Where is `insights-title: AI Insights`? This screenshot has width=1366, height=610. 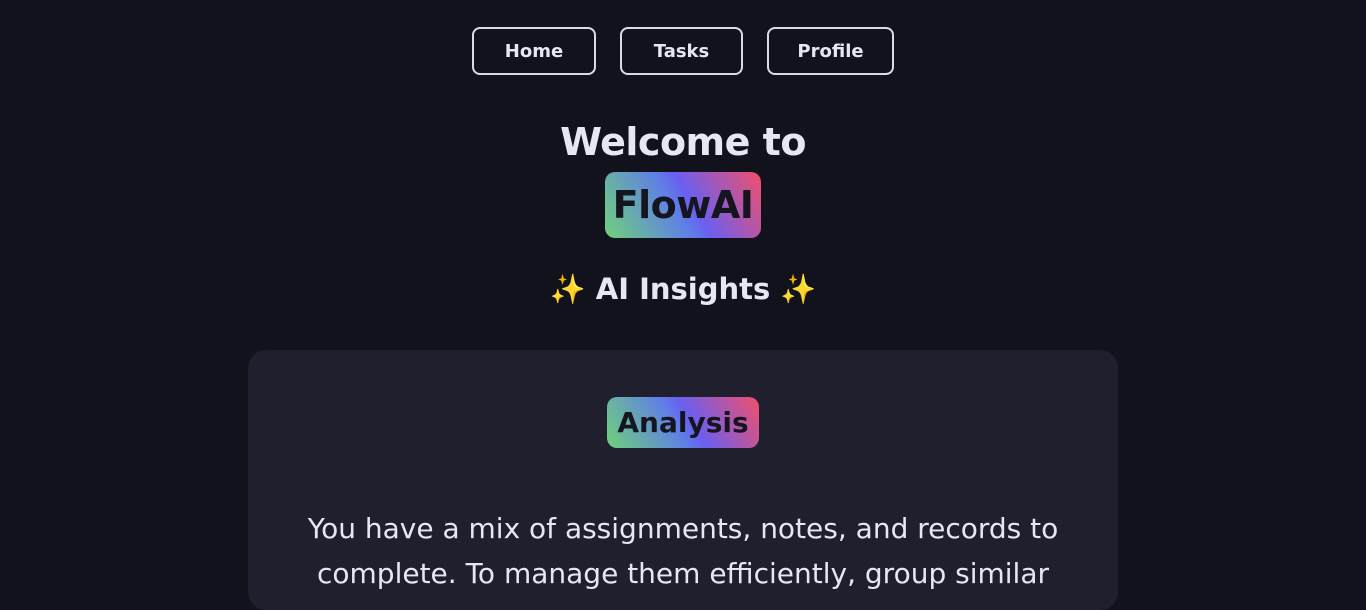 insights-title: AI Insights is located at coordinates (683, 289).